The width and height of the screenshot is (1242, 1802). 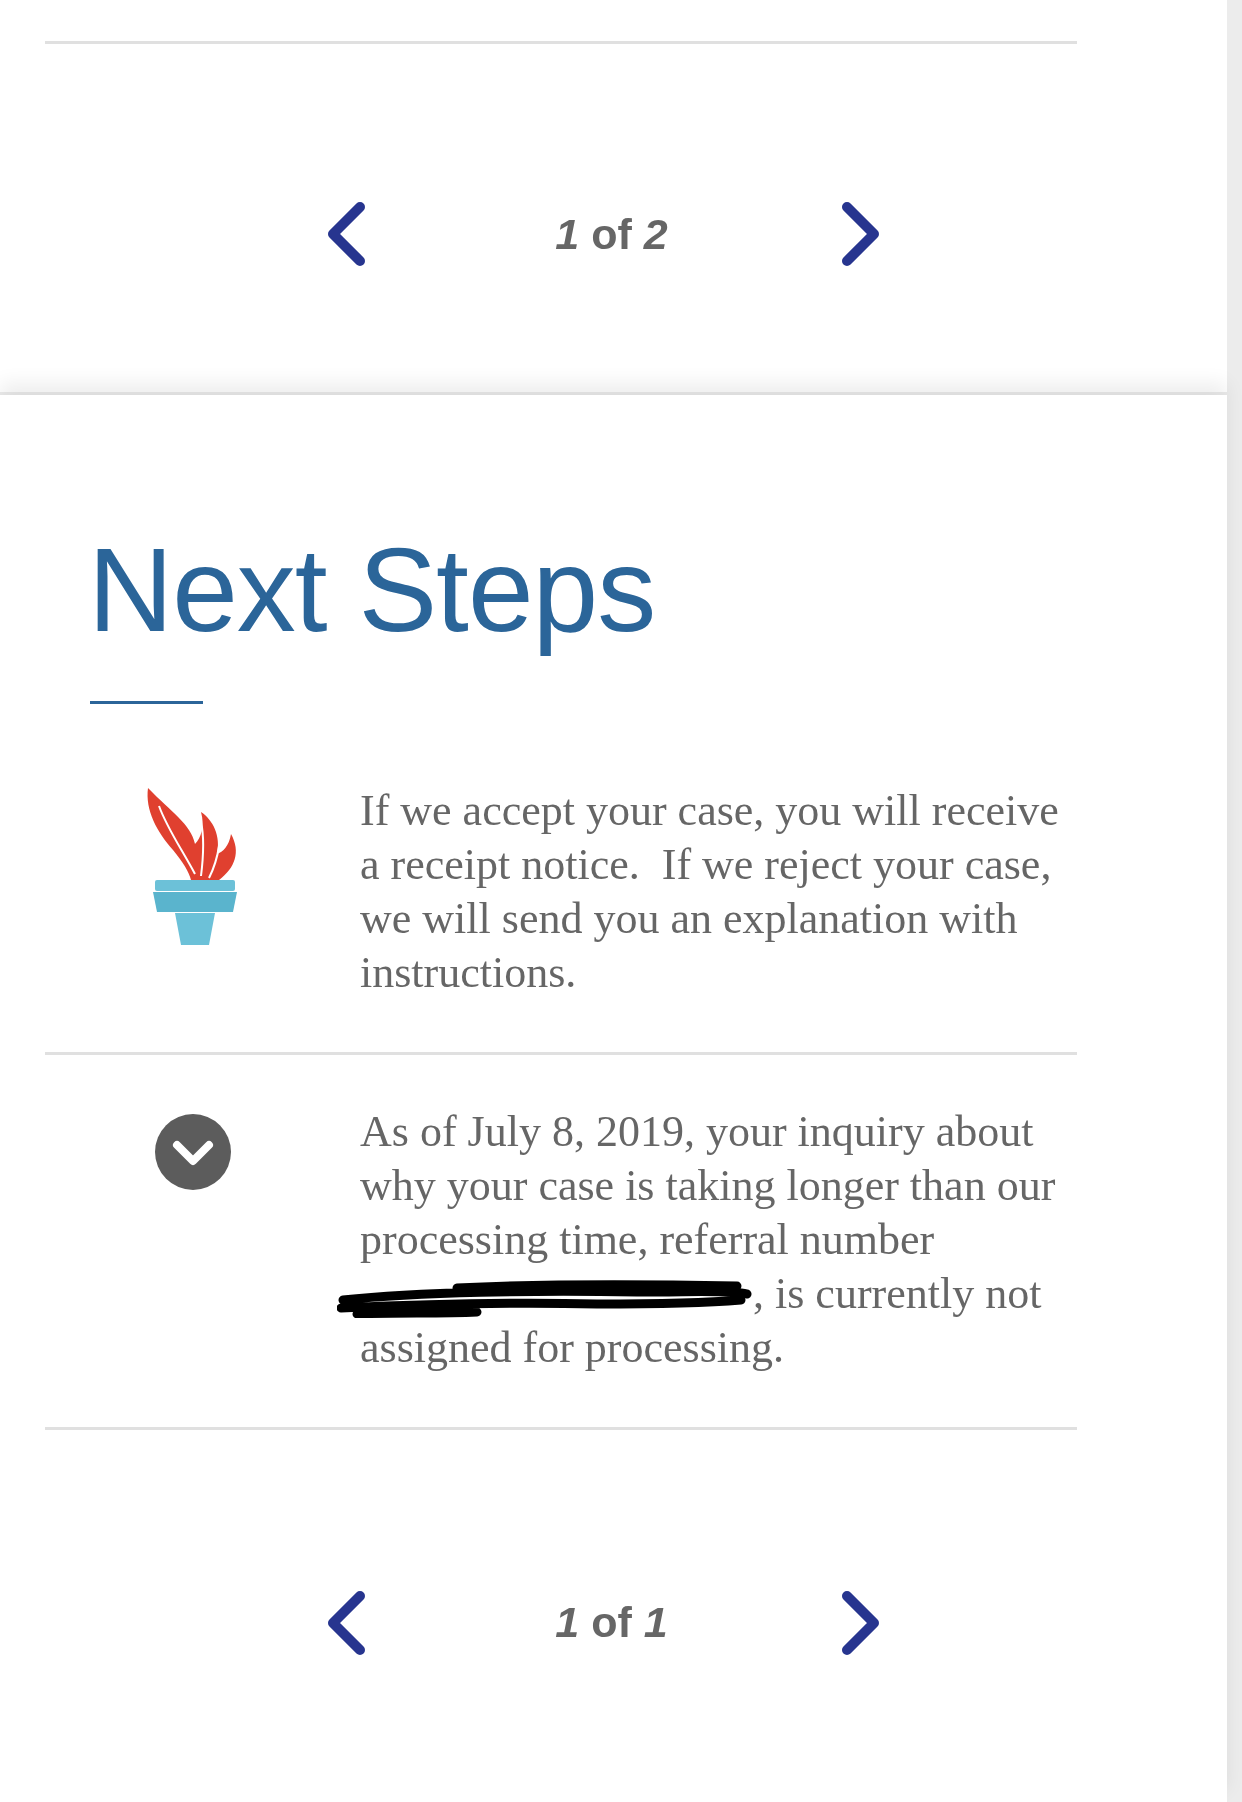 I want to click on page-indicator: 1 of 2, so click(x=611, y=234).